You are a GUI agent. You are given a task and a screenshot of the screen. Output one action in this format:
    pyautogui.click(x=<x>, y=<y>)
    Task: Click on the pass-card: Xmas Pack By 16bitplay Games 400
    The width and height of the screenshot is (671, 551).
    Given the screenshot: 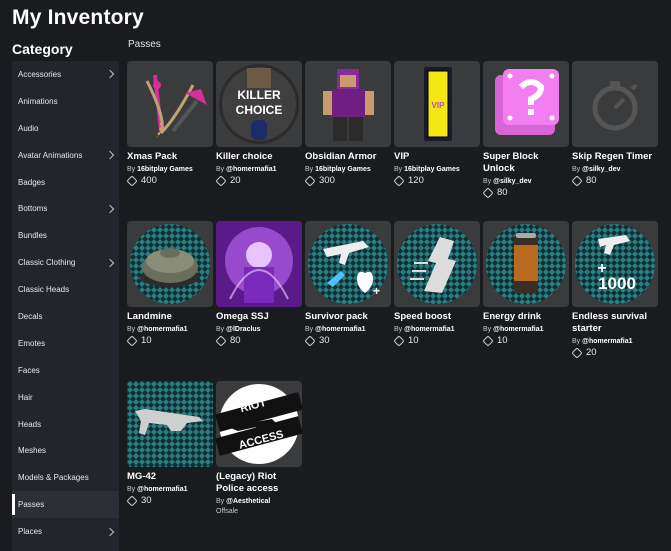 What is the action you would take?
    pyautogui.click(x=169, y=124)
    